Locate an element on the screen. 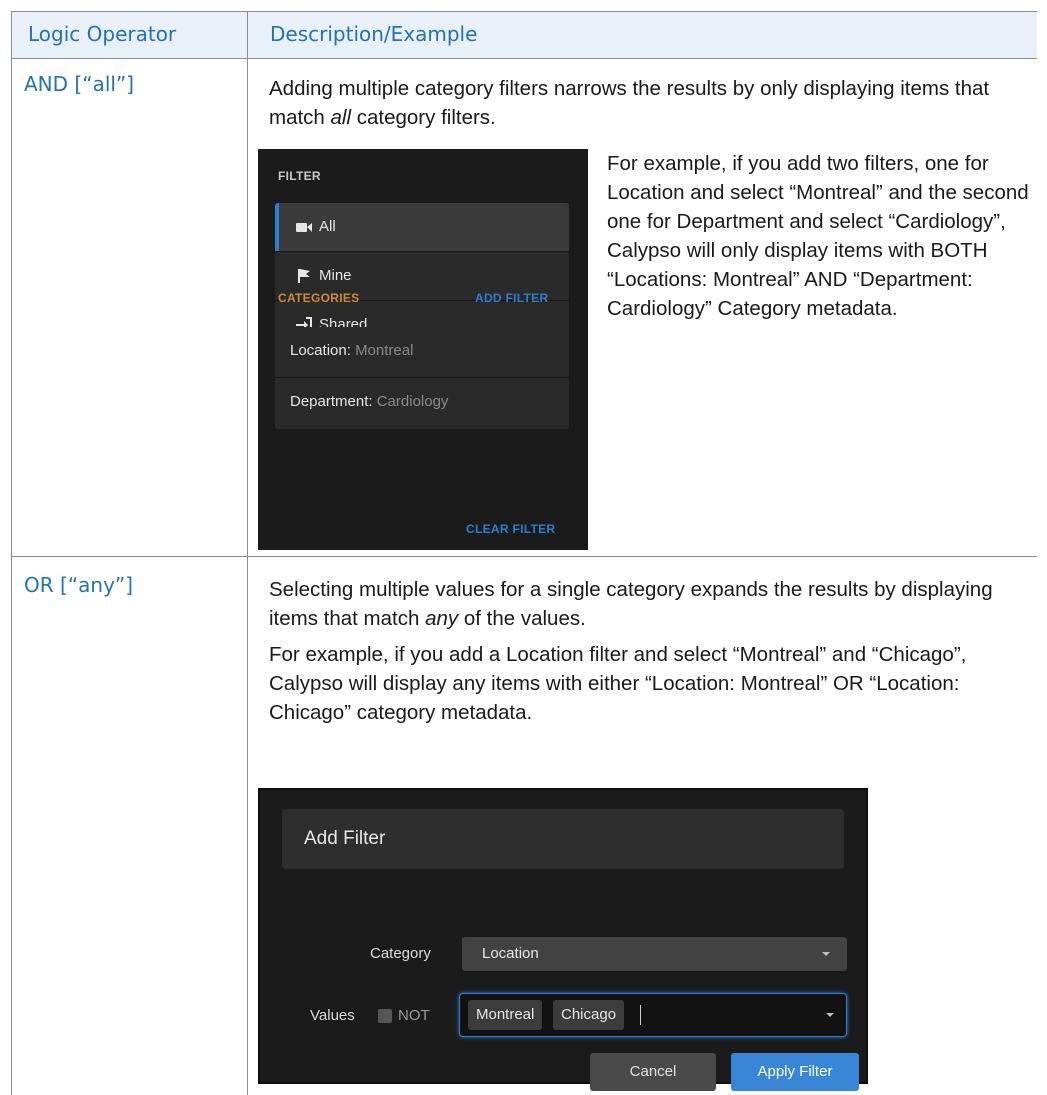 This screenshot has width=1047, height=1095. divider is located at coordinates (422, 377).